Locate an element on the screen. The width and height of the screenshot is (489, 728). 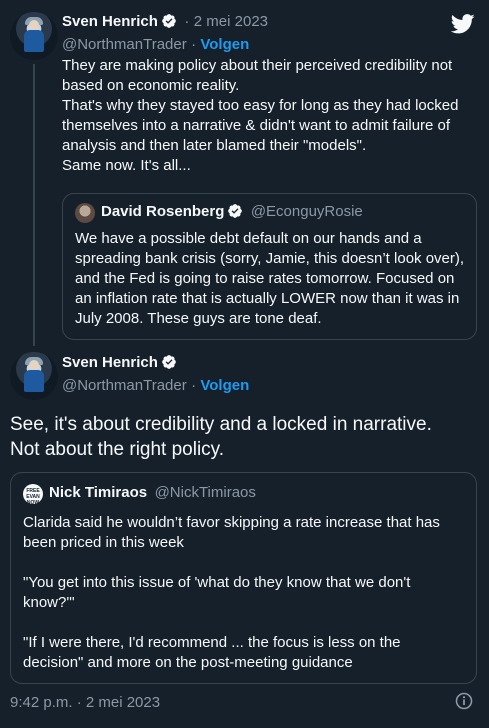
thread-connector is located at coordinates (34, 205).